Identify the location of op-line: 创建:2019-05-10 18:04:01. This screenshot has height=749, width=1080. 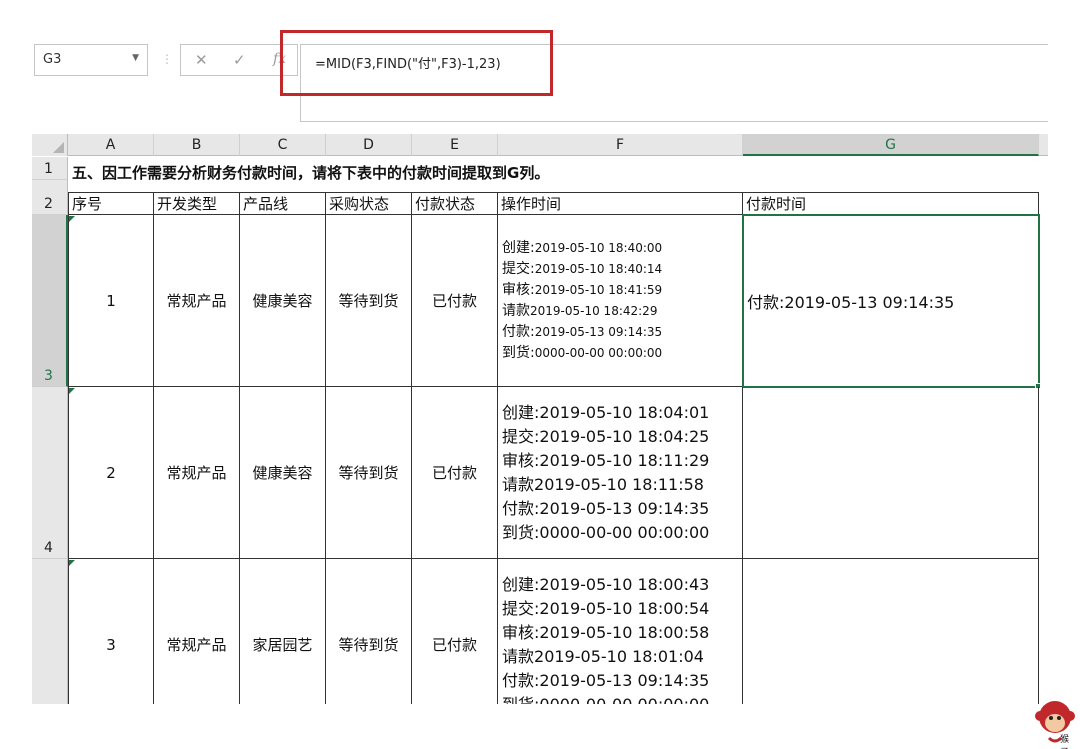
(606, 412).